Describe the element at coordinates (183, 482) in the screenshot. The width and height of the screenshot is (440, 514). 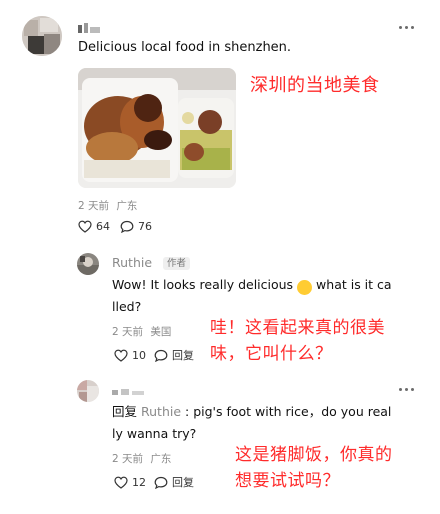
I see `comment2-reply-label: 回复` at that location.